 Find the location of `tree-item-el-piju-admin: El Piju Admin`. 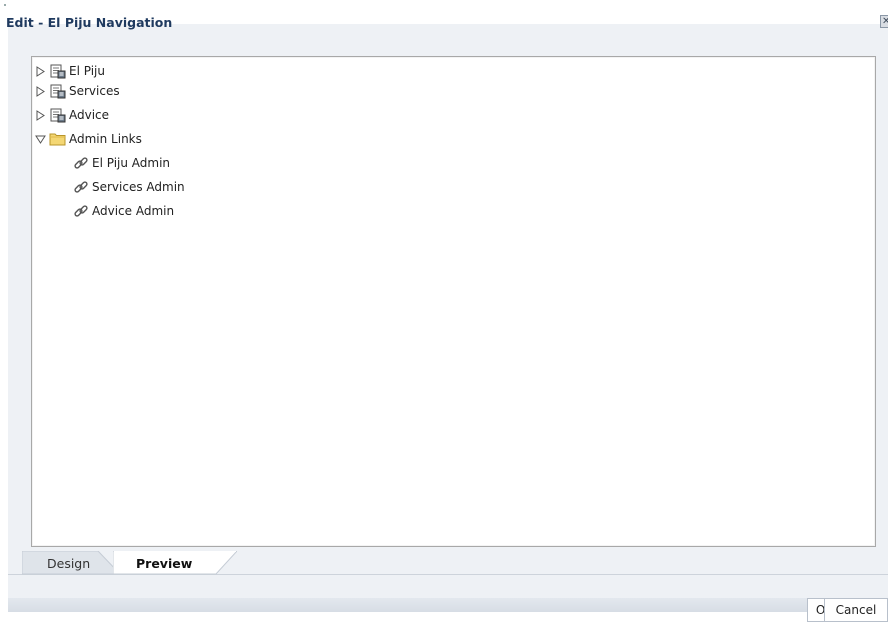

tree-item-el-piju-admin: El Piju Admin is located at coordinates (121, 163).